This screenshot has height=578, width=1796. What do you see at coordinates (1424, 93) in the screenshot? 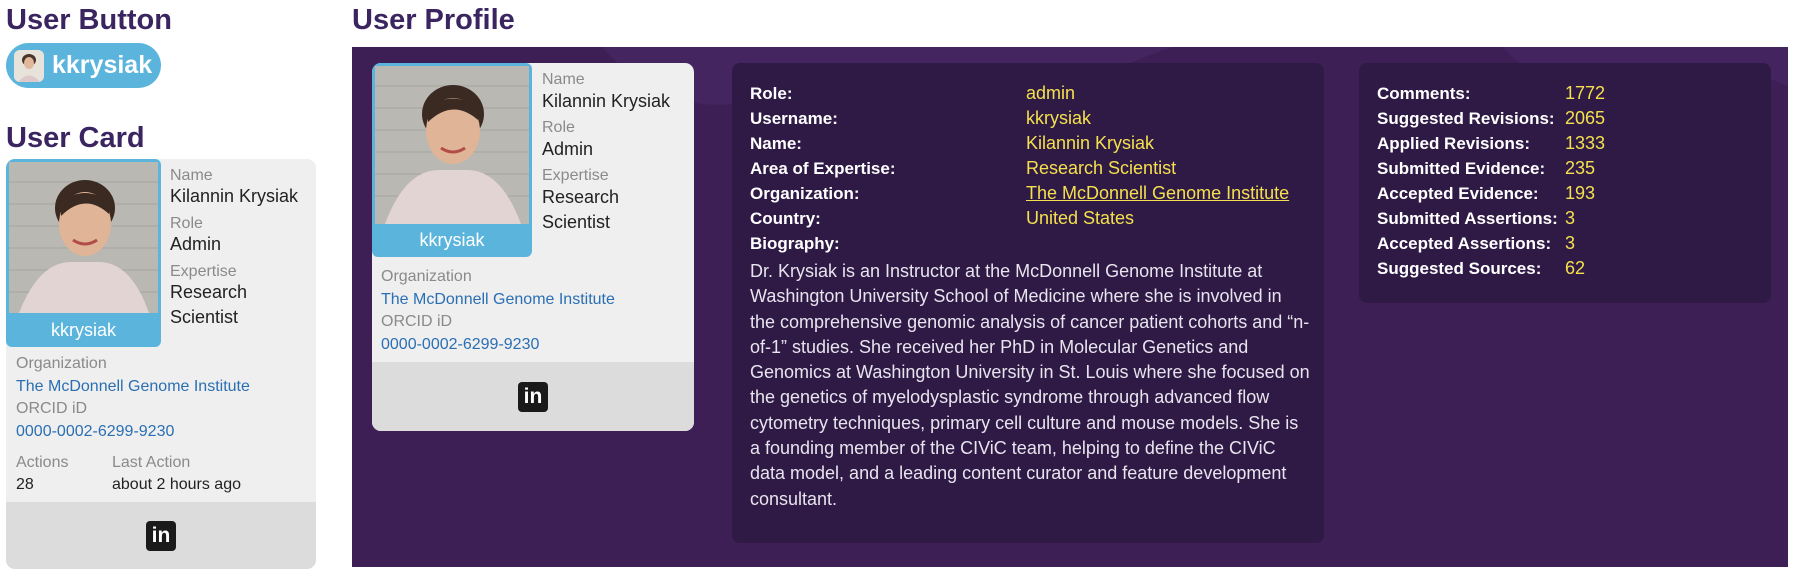
I see `stat-comments-label: Comments:` at bounding box center [1424, 93].